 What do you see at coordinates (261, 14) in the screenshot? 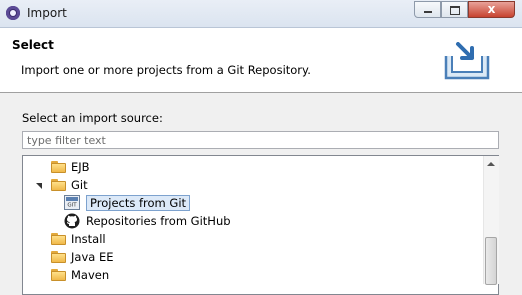
I see `title-bar: Import x` at bounding box center [261, 14].